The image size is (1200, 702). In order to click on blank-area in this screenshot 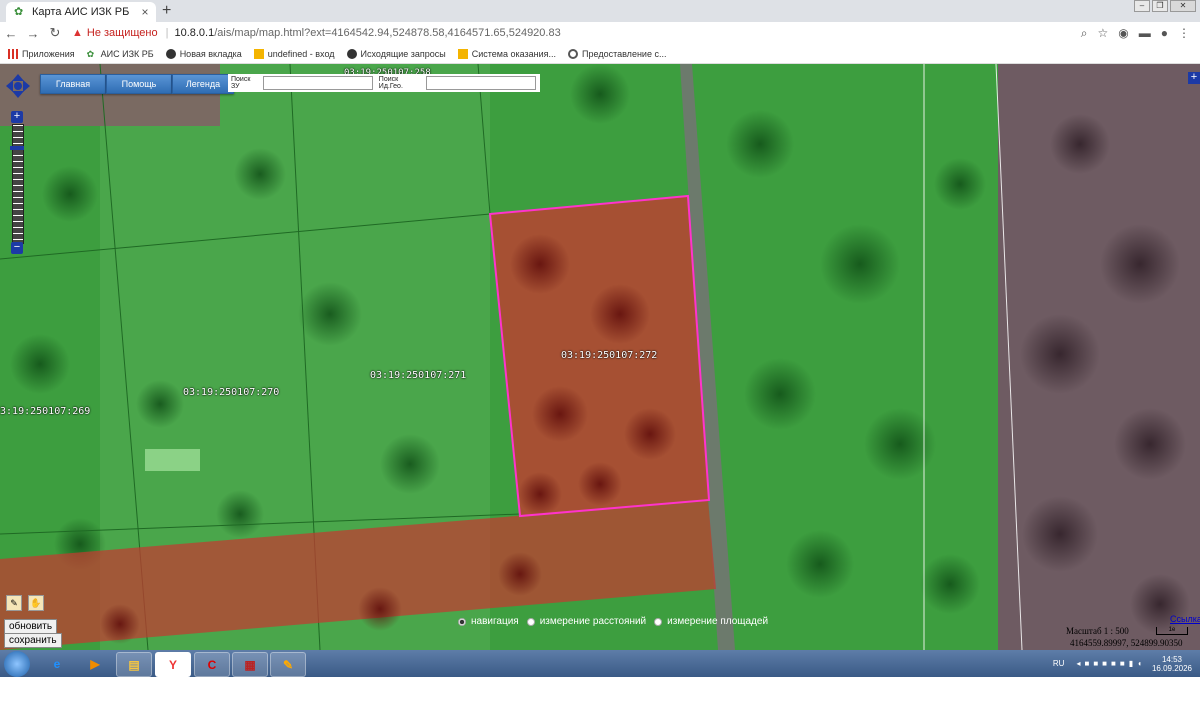, I will do `click(600, 689)`.